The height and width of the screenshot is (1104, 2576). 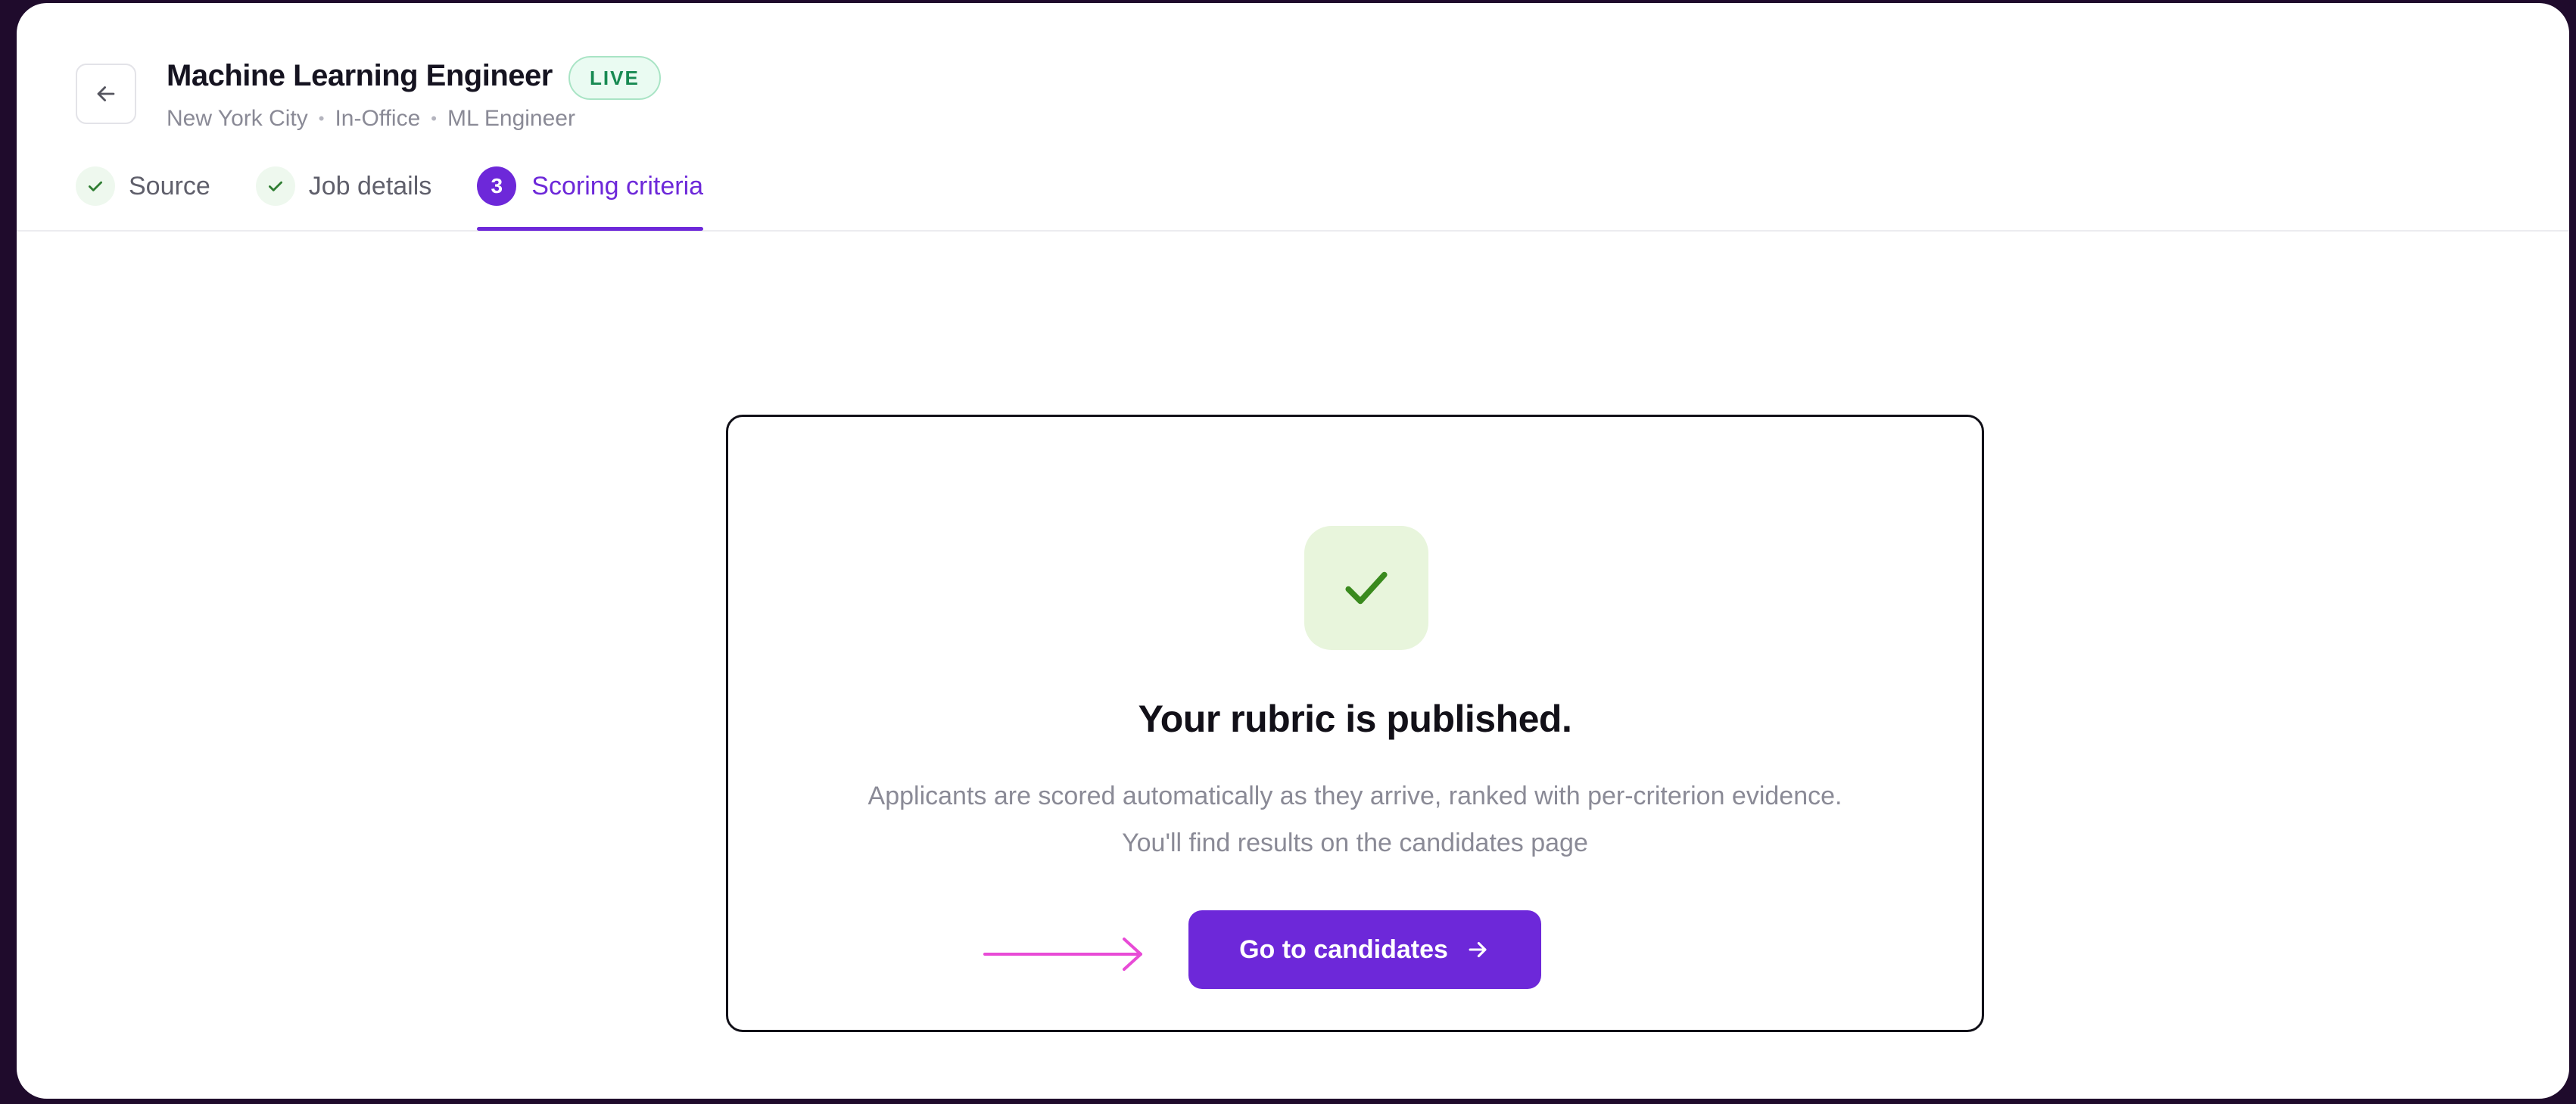 I want to click on step-label: Source, so click(x=169, y=186).